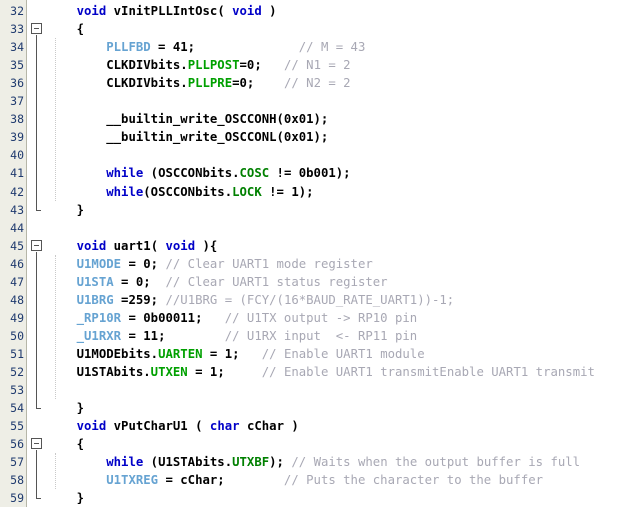 The image size is (642, 507). I want to click on code-line: 55 void vPutCharU1 ( char cChar ), so click(321, 426).